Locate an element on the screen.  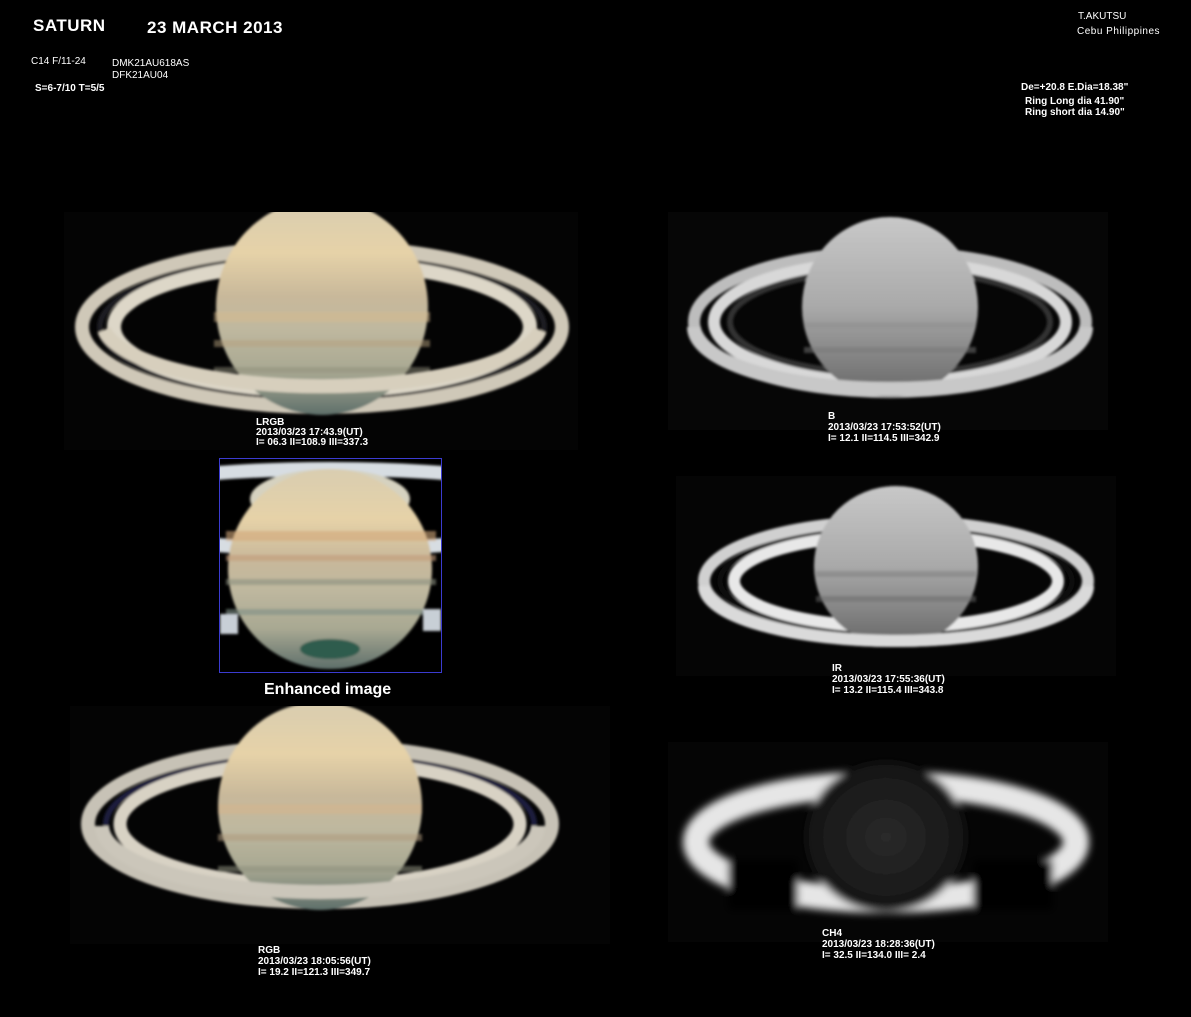
ch4-image is located at coordinates (888, 842).